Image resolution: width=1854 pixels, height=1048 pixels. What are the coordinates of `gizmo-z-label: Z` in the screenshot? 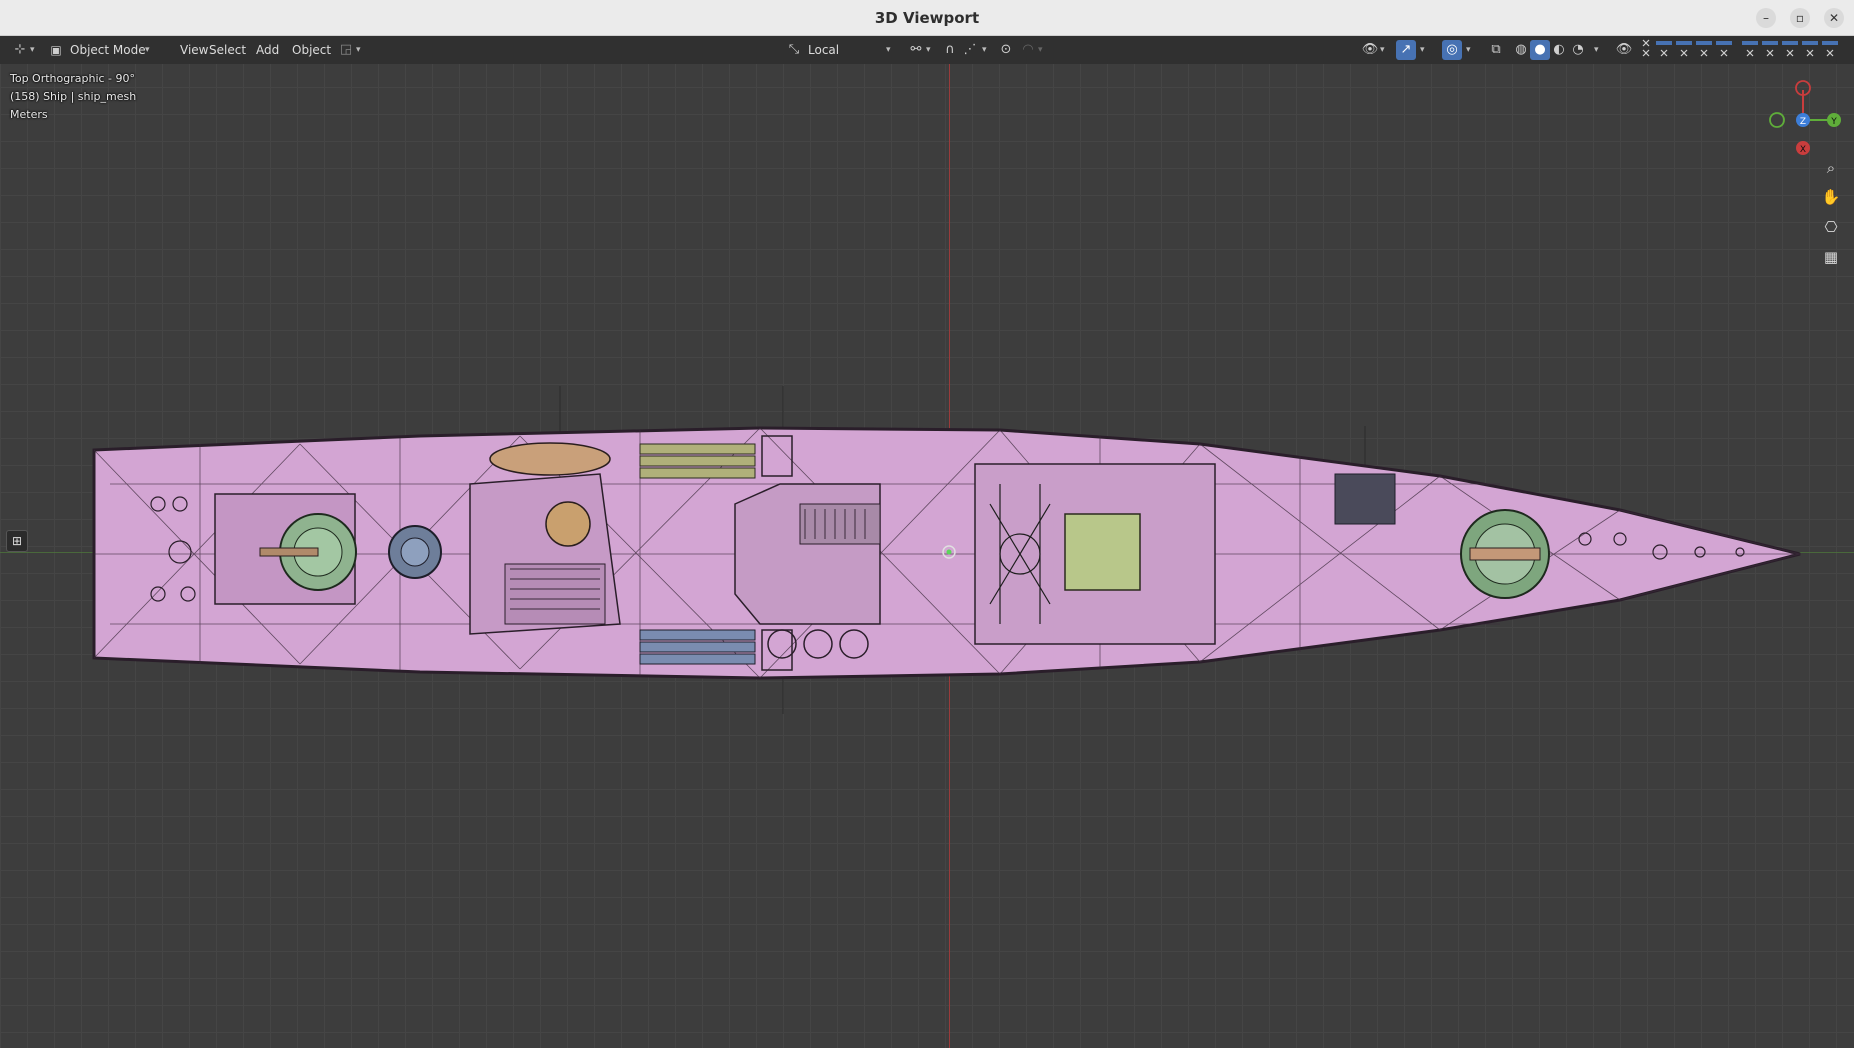 It's located at (1803, 122).